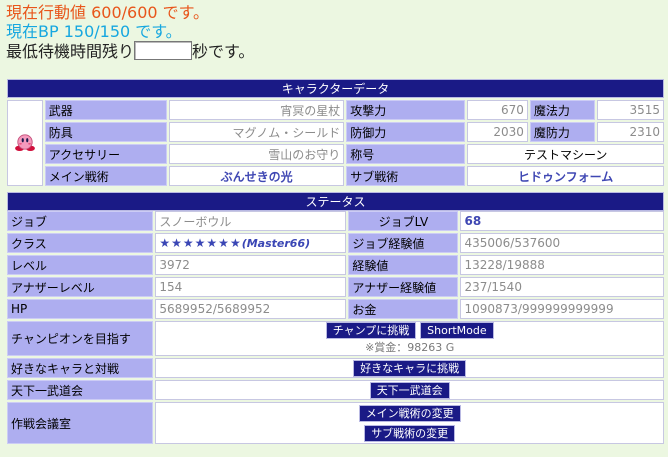  I want to click on armor-label: 防具, so click(105, 132).